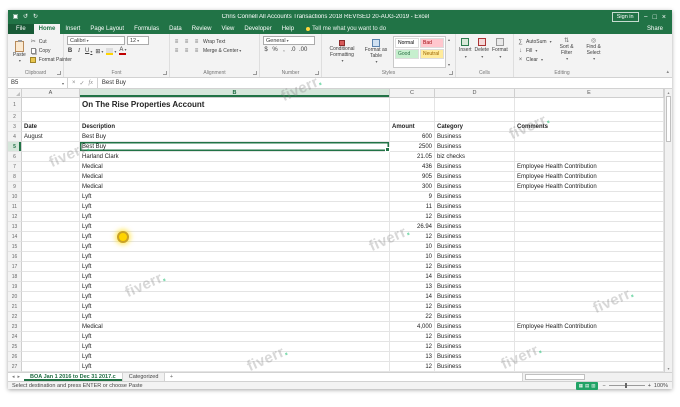  Describe the element at coordinates (99, 51) in the screenshot. I see `borders-icon: ⊞` at that location.